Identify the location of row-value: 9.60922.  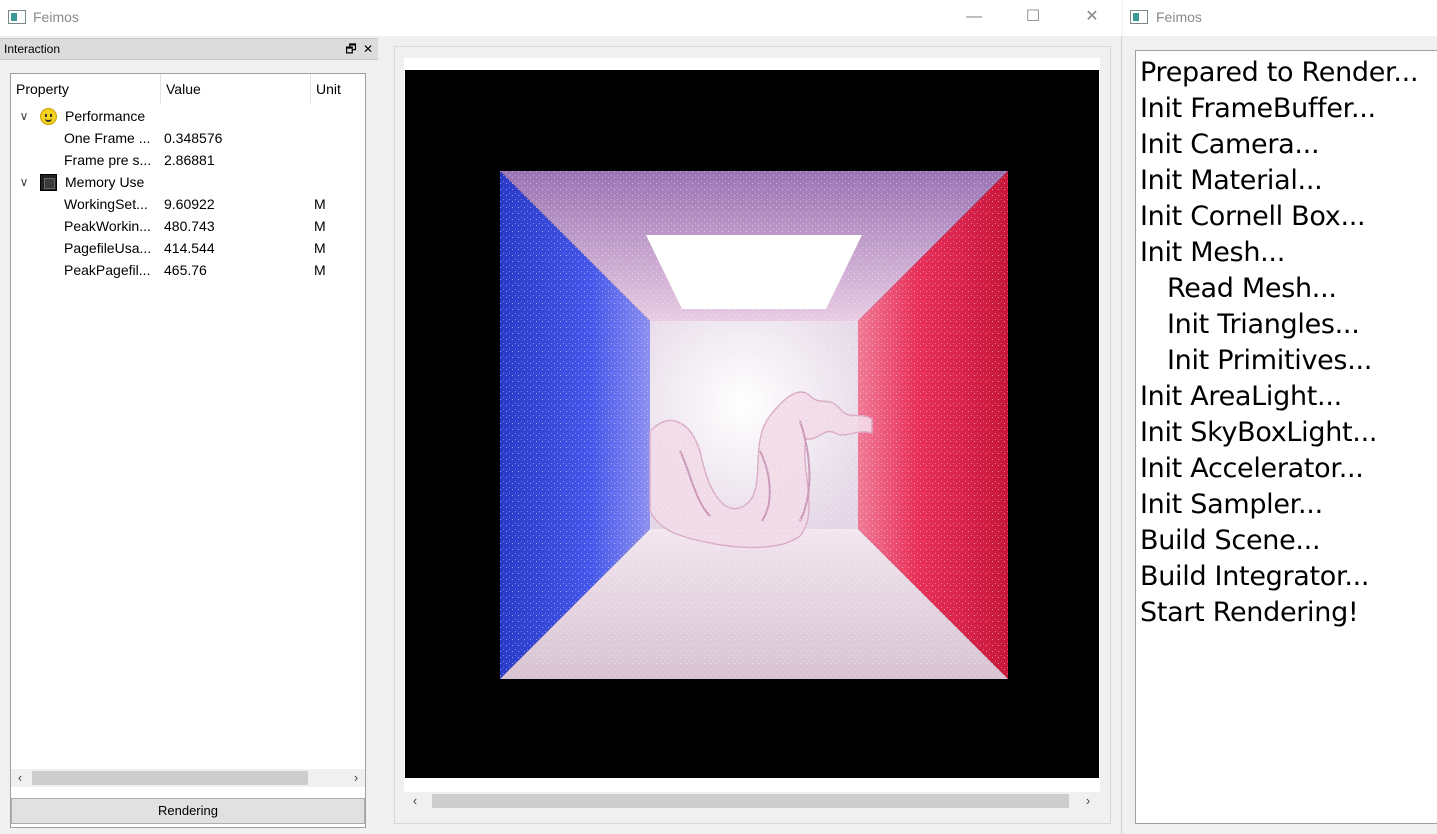
(189, 204).